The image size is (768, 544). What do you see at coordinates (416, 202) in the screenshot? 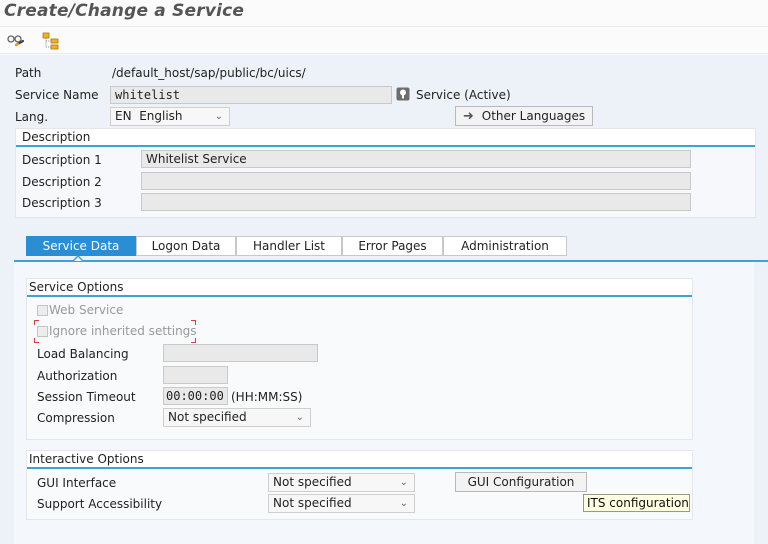
I see `description-3-field` at bounding box center [416, 202].